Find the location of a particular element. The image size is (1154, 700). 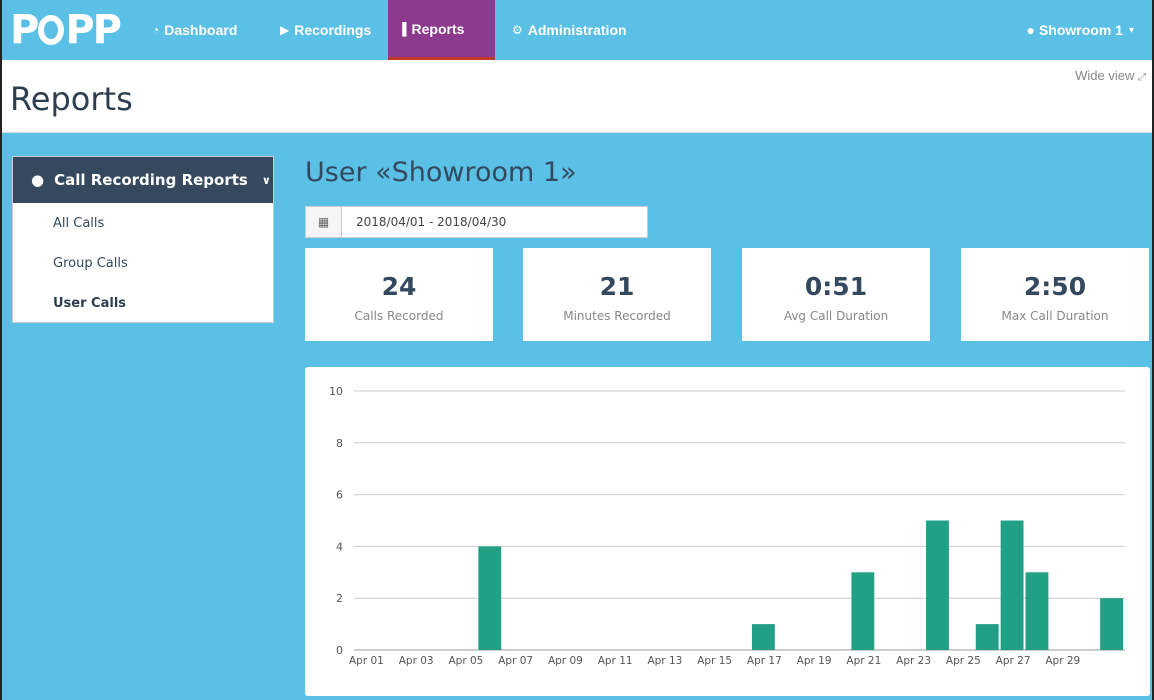

nav-recordings: ▶ Recordings is located at coordinates (325, 30).